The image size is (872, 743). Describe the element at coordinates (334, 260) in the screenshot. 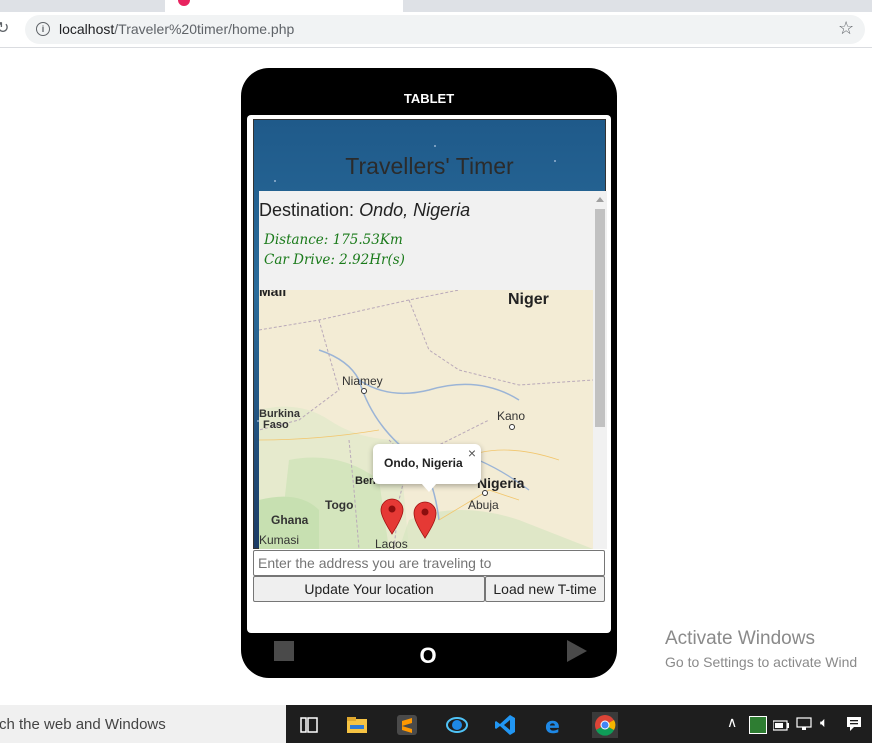

I see `drive-time-text: Car Drive: 2.92Hr(s)` at that location.